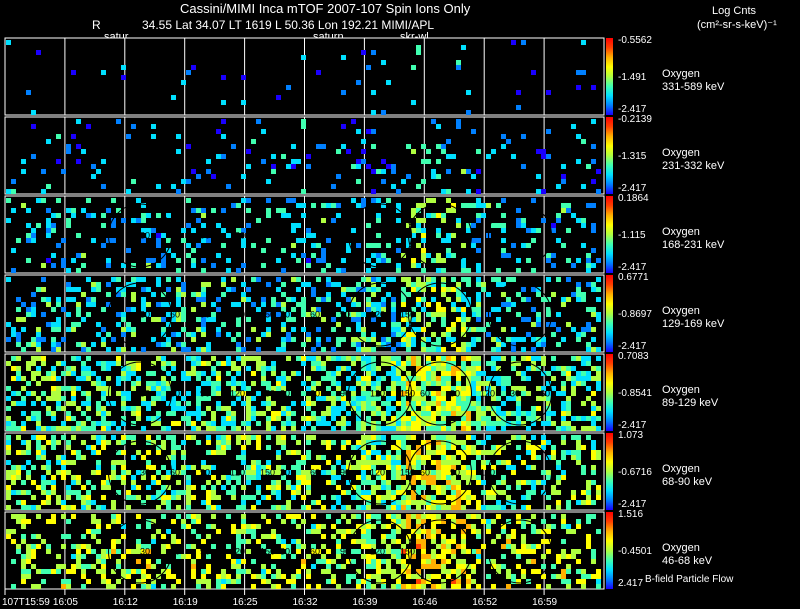 The image size is (800, 609). Describe the element at coordinates (687, 561) in the screenshot. I see `energy-label: 46-68 keV` at that location.